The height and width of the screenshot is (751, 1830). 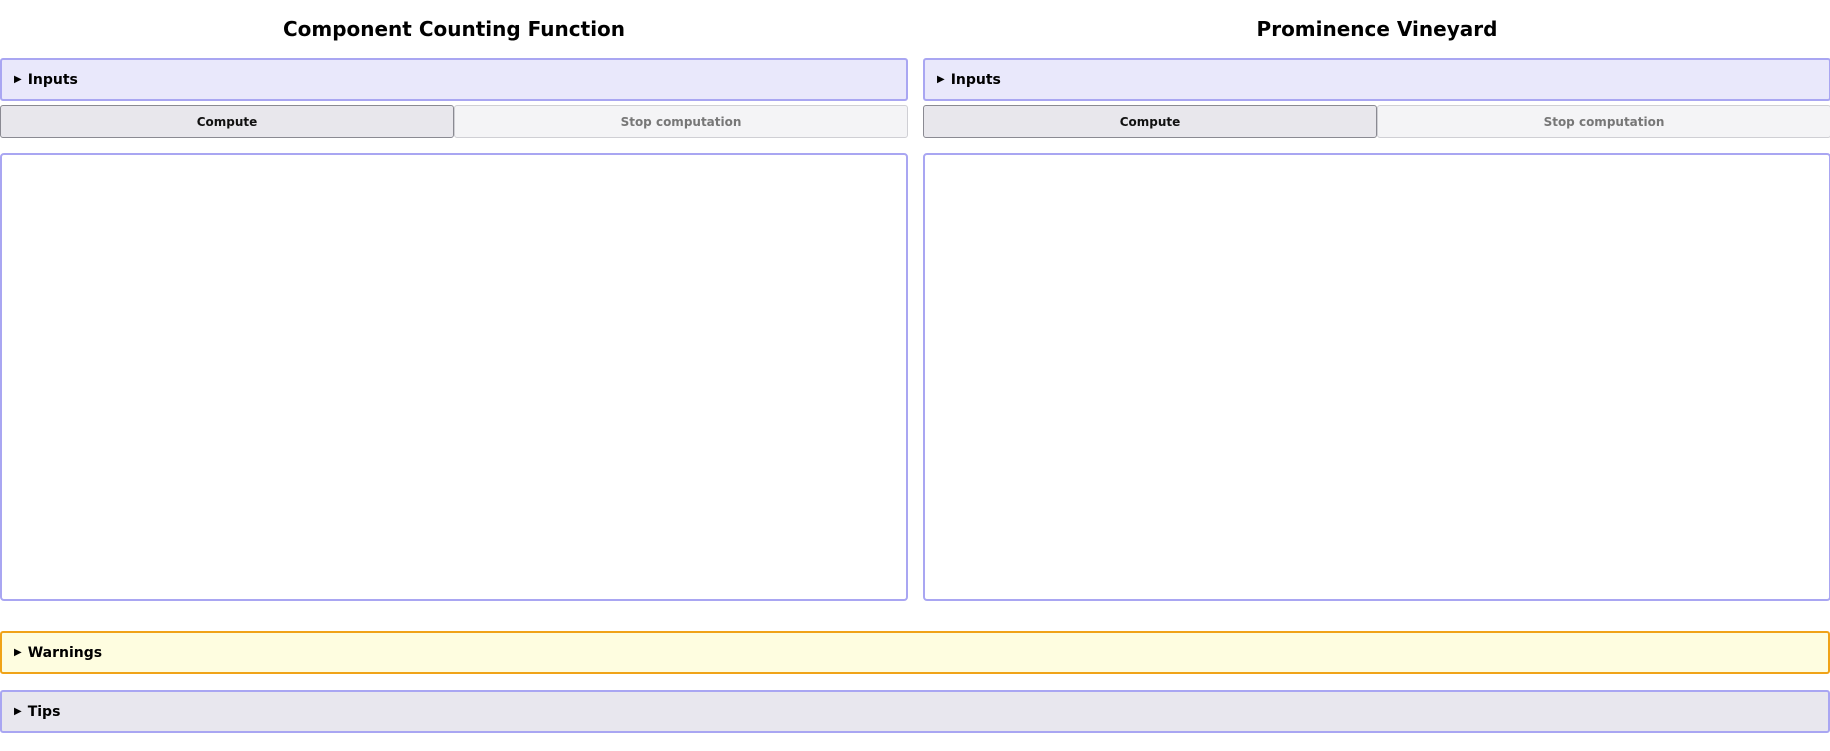 I want to click on panel-title: Prominence Vineyard, so click(x=1377, y=29).